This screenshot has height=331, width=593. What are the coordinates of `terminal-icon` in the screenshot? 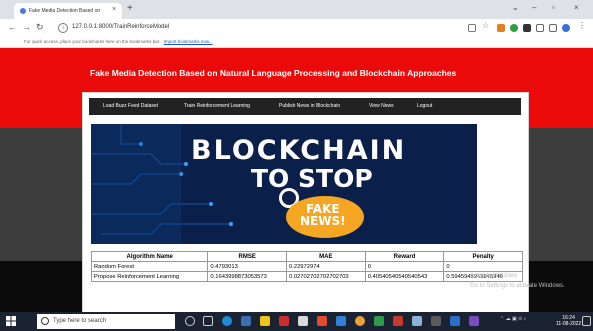 It's located at (436, 321).